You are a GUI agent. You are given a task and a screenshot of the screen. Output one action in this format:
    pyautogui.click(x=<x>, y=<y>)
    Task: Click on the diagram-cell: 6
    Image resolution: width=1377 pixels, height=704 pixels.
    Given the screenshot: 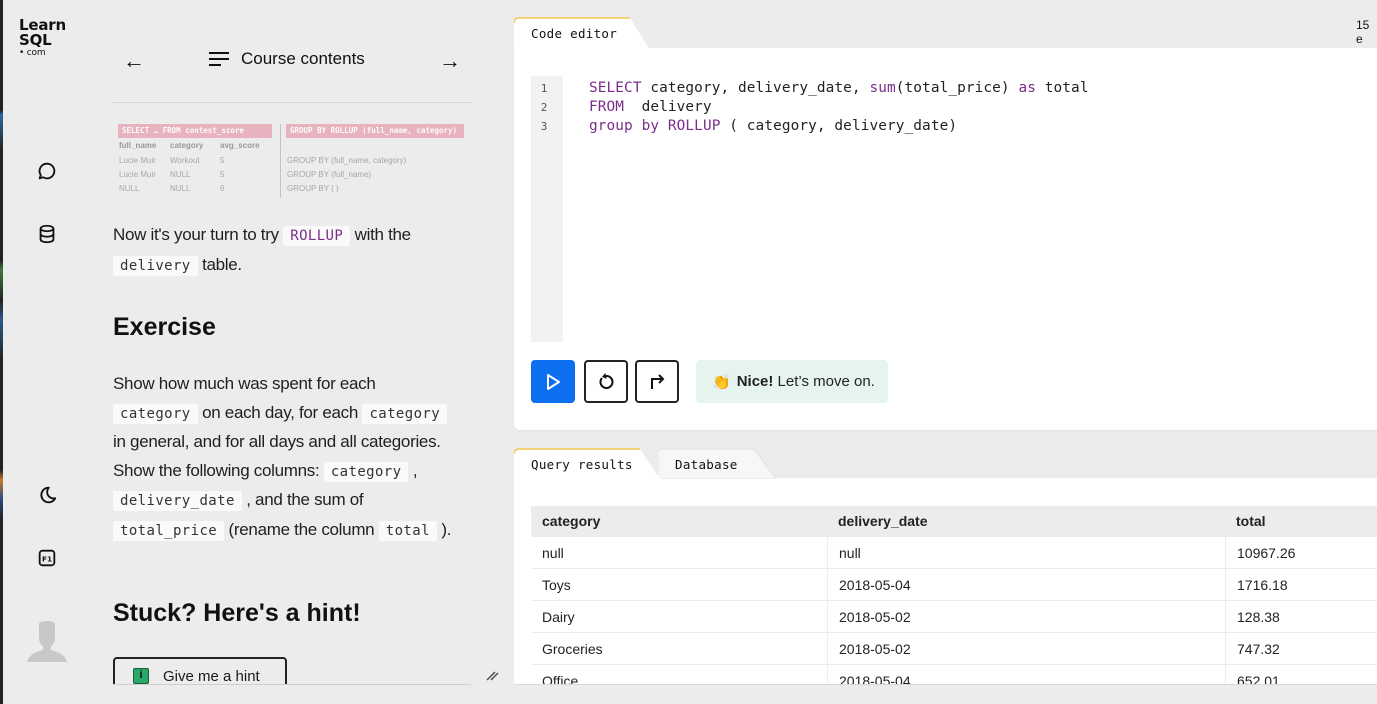 What is the action you would take?
    pyautogui.click(x=222, y=188)
    